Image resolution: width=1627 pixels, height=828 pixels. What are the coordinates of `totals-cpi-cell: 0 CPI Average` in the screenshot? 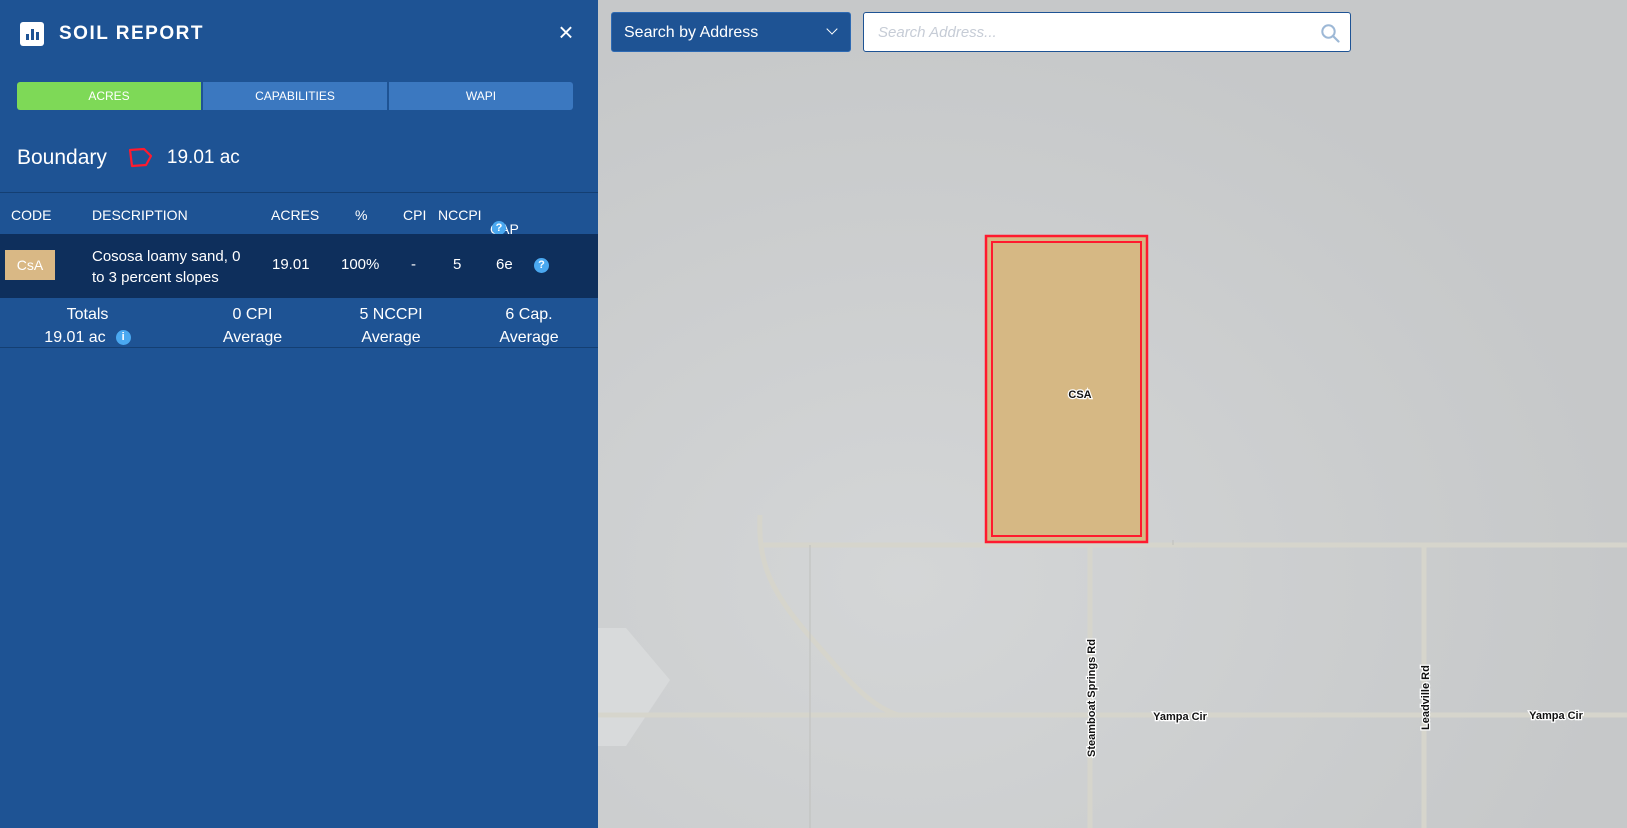 It's located at (252, 326).